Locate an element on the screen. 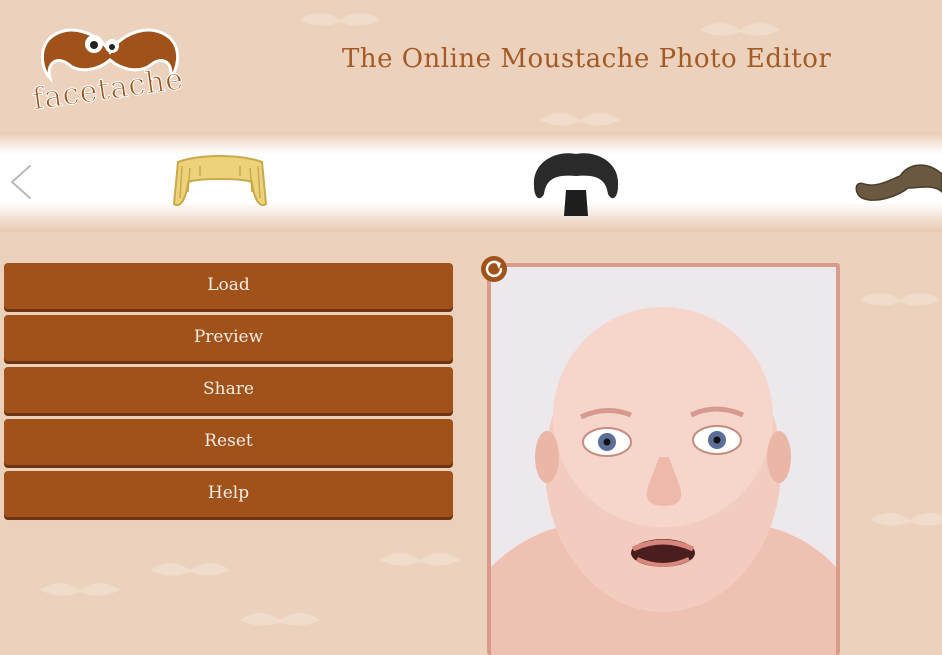 The width and height of the screenshot is (942, 655). reset-button: Reset is located at coordinates (228, 442).